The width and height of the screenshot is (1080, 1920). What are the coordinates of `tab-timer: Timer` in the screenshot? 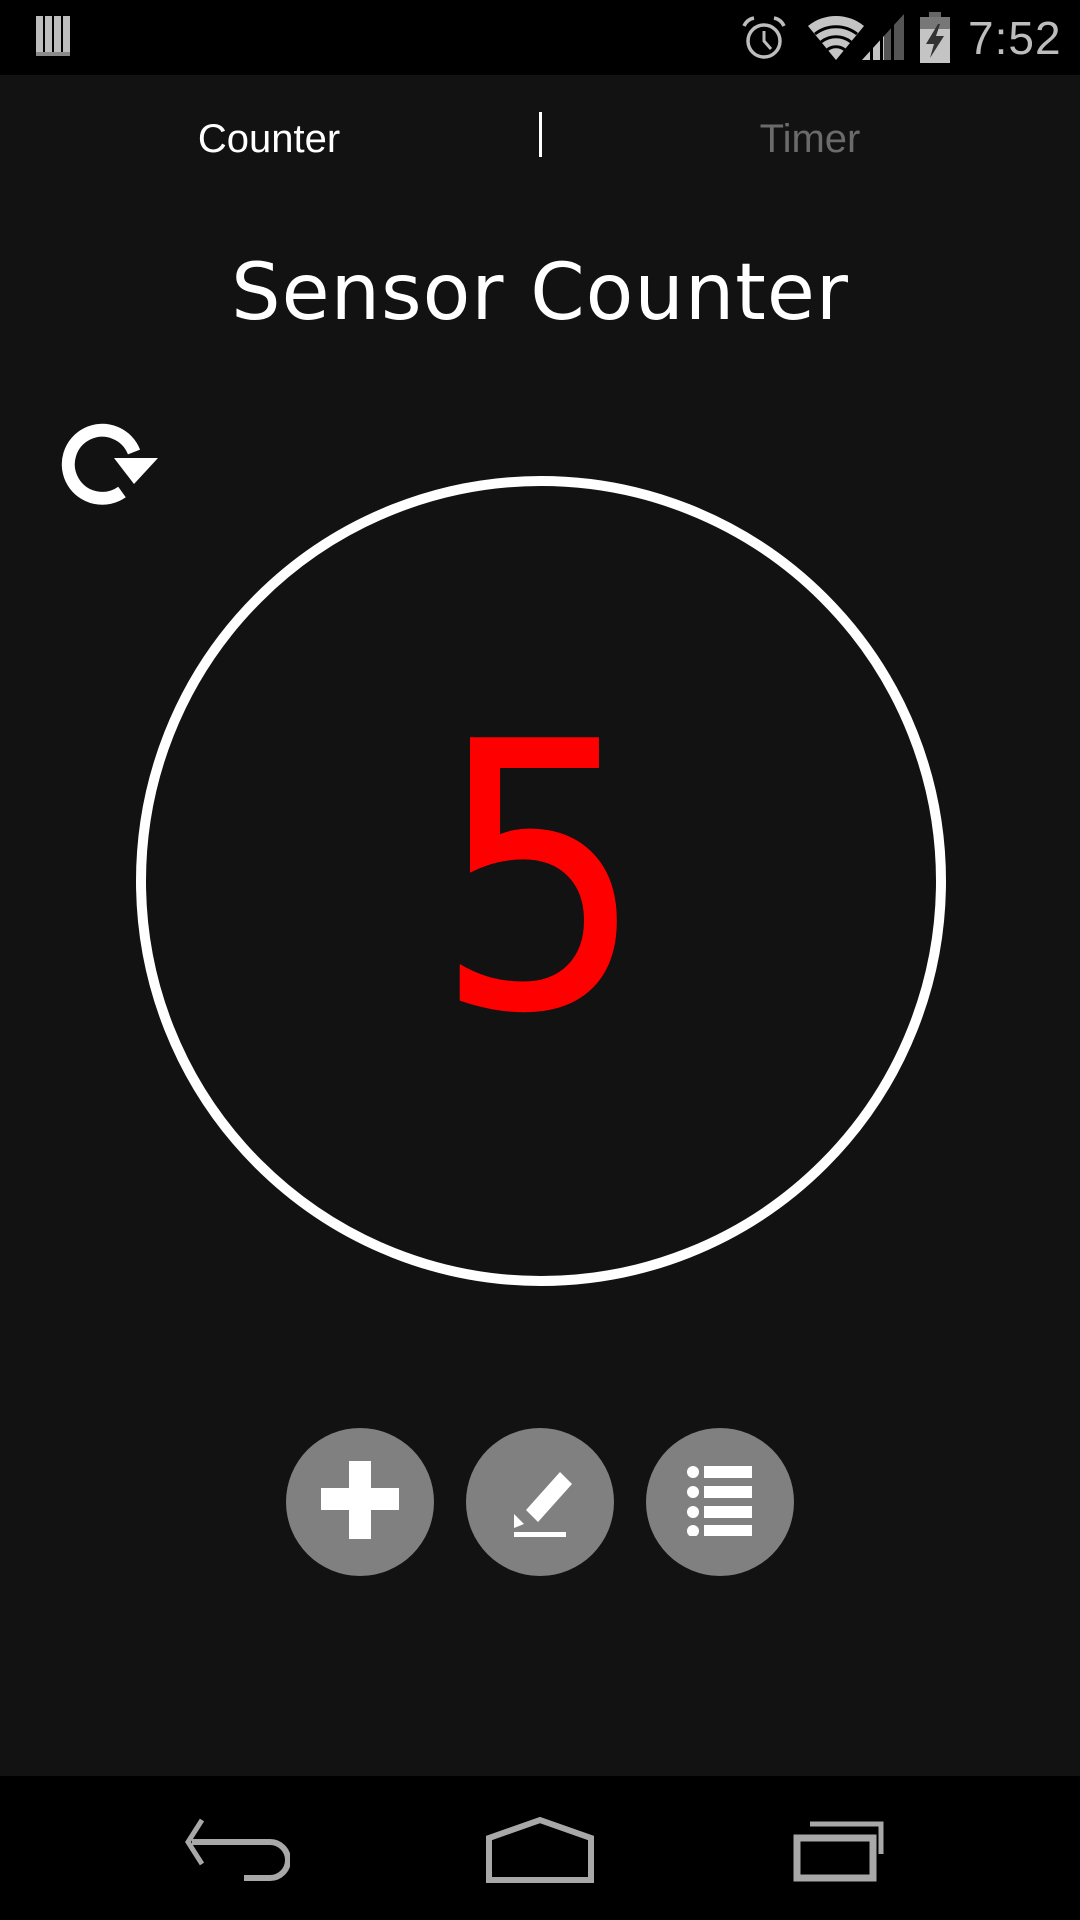 It's located at (810, 139).